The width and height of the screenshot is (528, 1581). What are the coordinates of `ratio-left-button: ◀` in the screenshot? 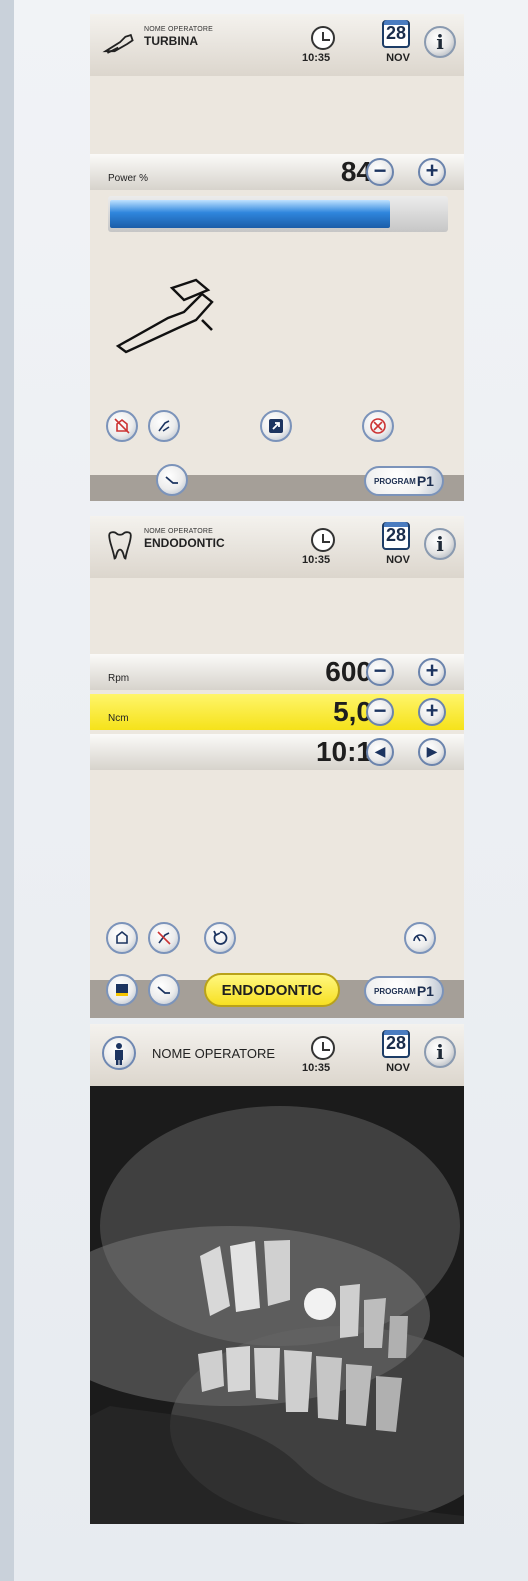 It's located at (380, 752).